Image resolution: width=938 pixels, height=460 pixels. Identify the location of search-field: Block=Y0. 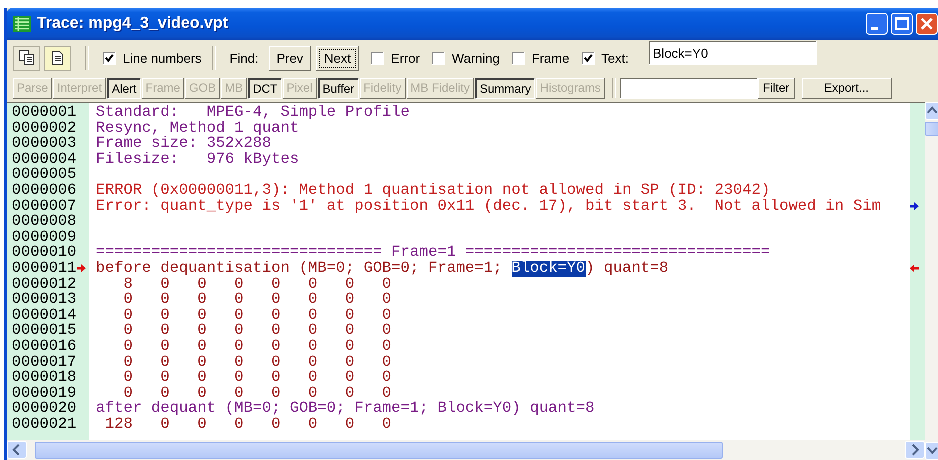
(733, 53).